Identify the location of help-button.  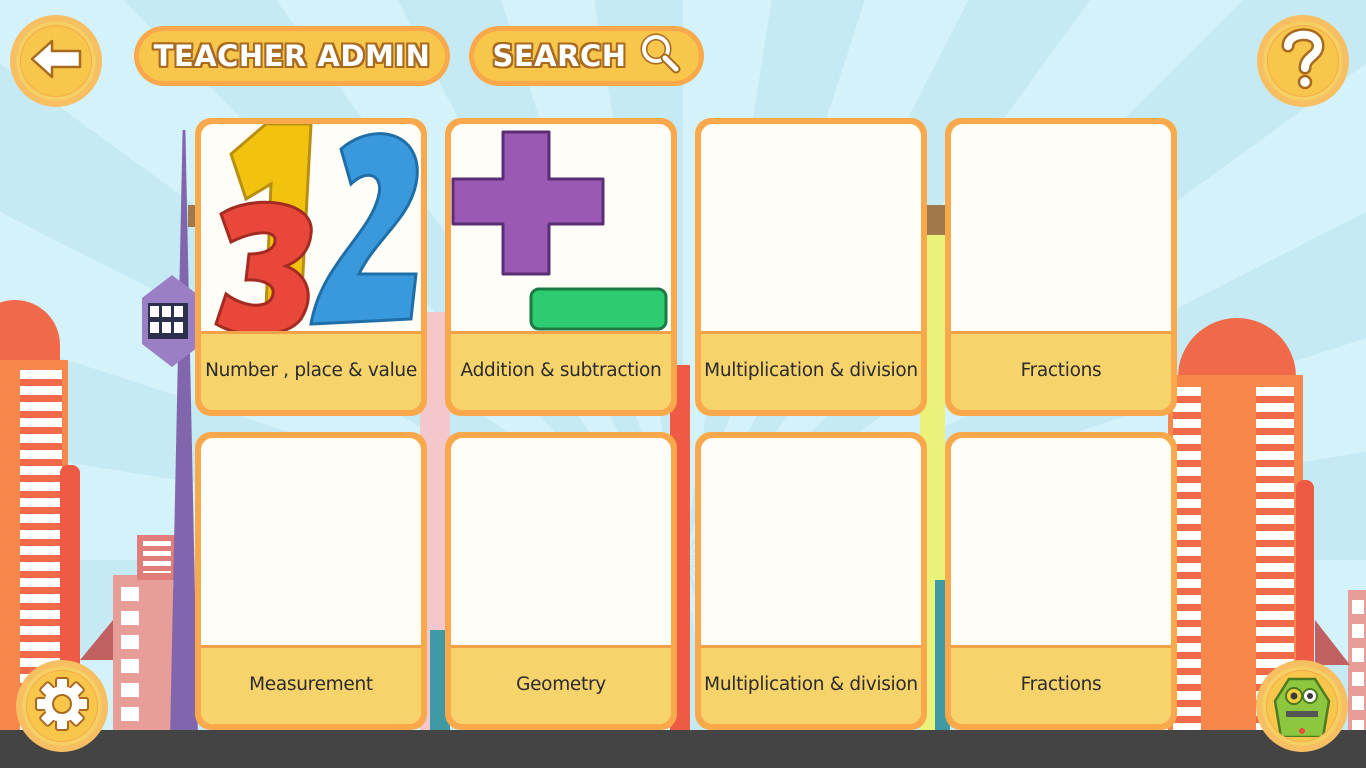
(1303, 61).